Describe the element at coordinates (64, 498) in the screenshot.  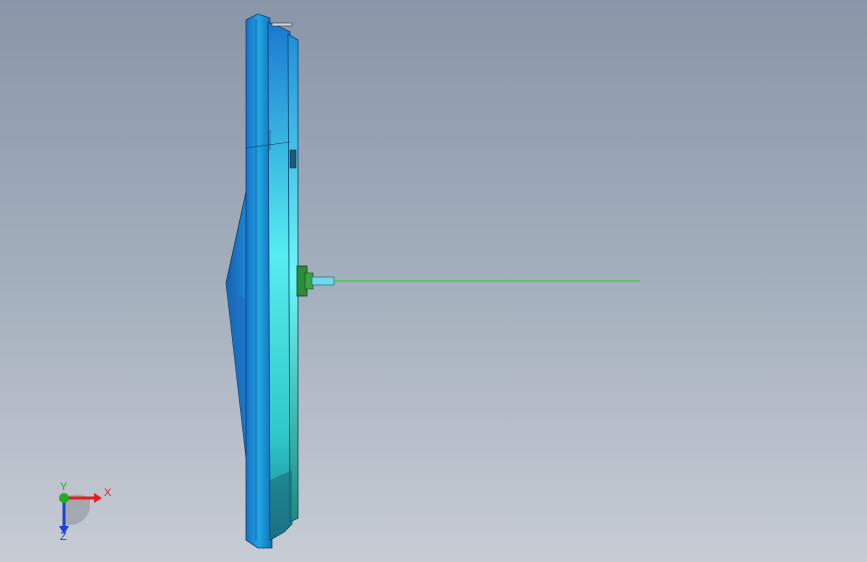
I see `y-axis-dot` at that location.